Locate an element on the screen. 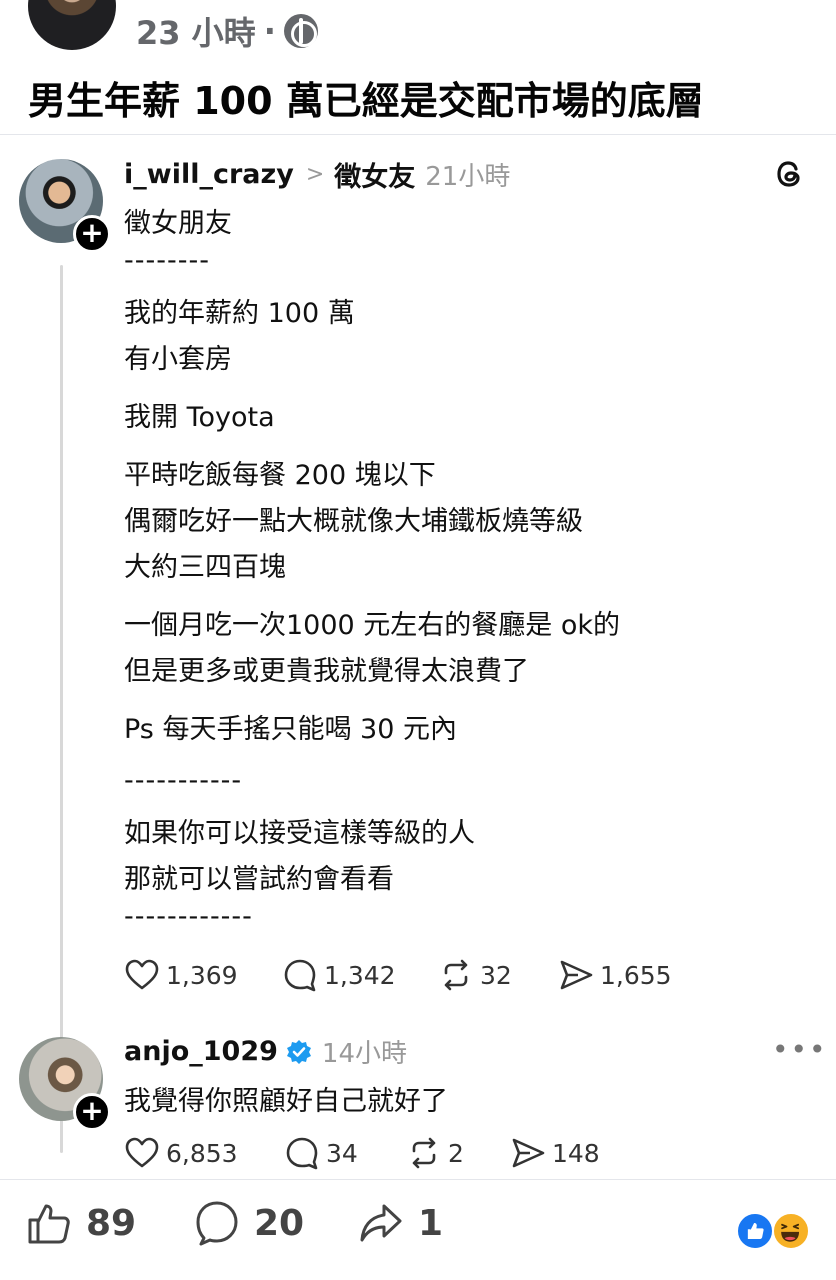  share-button: 1,655 is located at coordinates (615, 975).